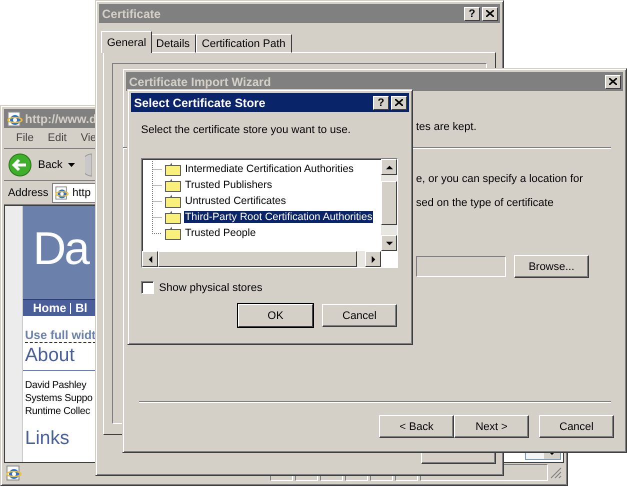 The width and height of the screenshot is (627, 487). I want to click on about-text: Runtime Collec, so click(57, 411).